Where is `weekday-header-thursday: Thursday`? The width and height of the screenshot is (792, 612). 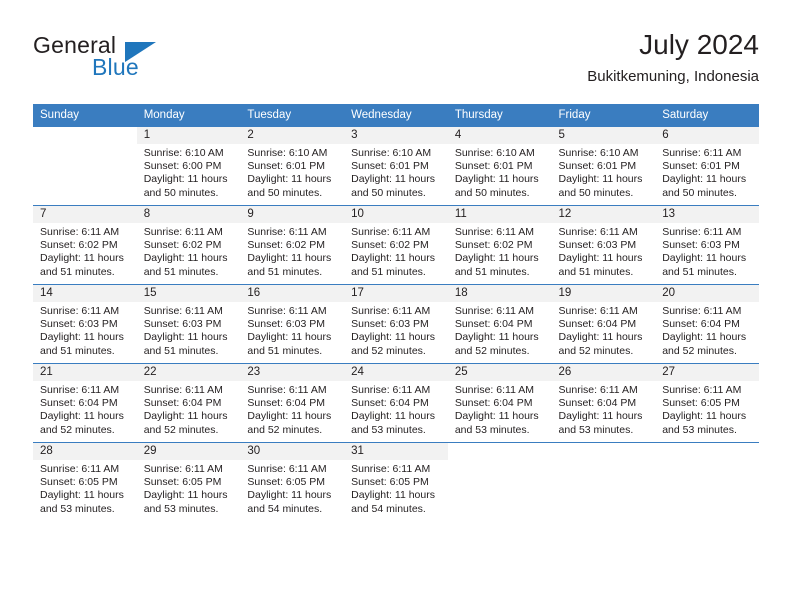
weekday-header-thursday: Thursday is located at coordinates (499, 115).